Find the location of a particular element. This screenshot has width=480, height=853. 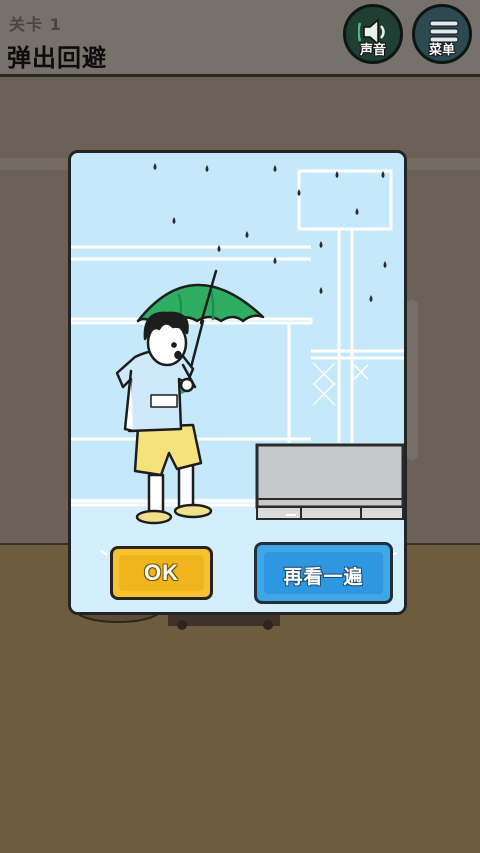

ok-button: OK is located at coordinates (161, 573).